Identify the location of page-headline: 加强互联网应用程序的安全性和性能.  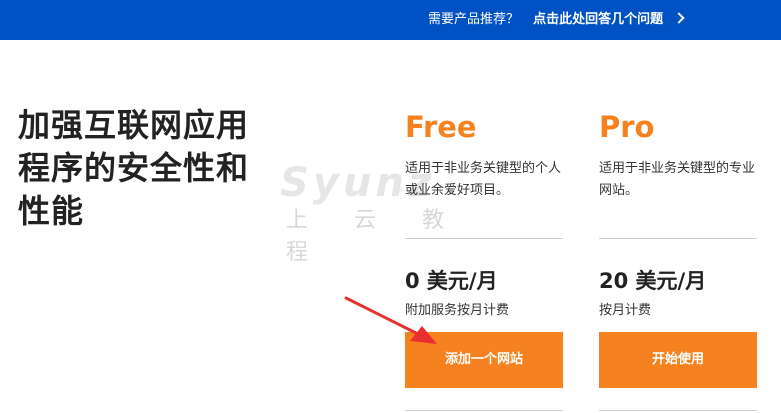
(134, 168).